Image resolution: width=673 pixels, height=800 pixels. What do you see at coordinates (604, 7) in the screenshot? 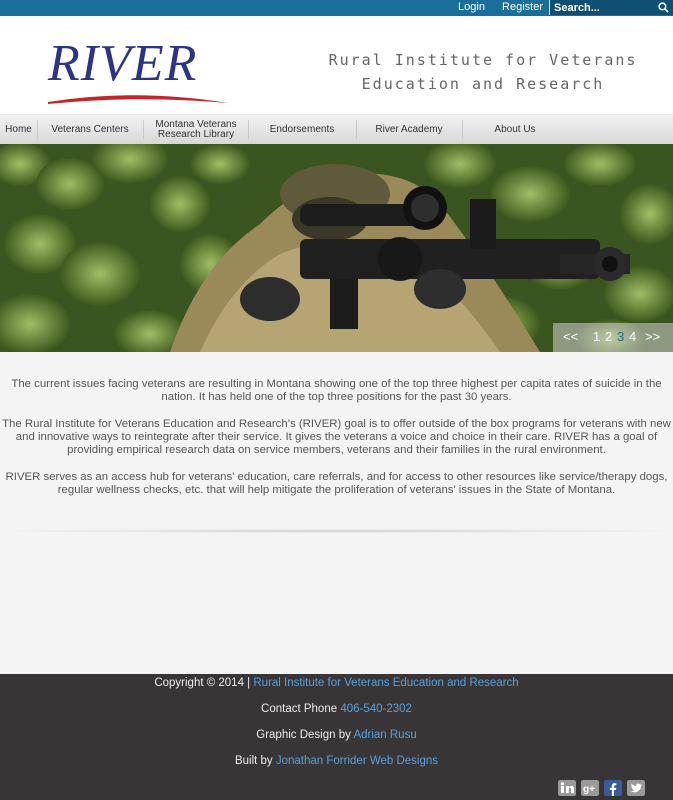
I see `search-input` at bounding box center [604, 7].